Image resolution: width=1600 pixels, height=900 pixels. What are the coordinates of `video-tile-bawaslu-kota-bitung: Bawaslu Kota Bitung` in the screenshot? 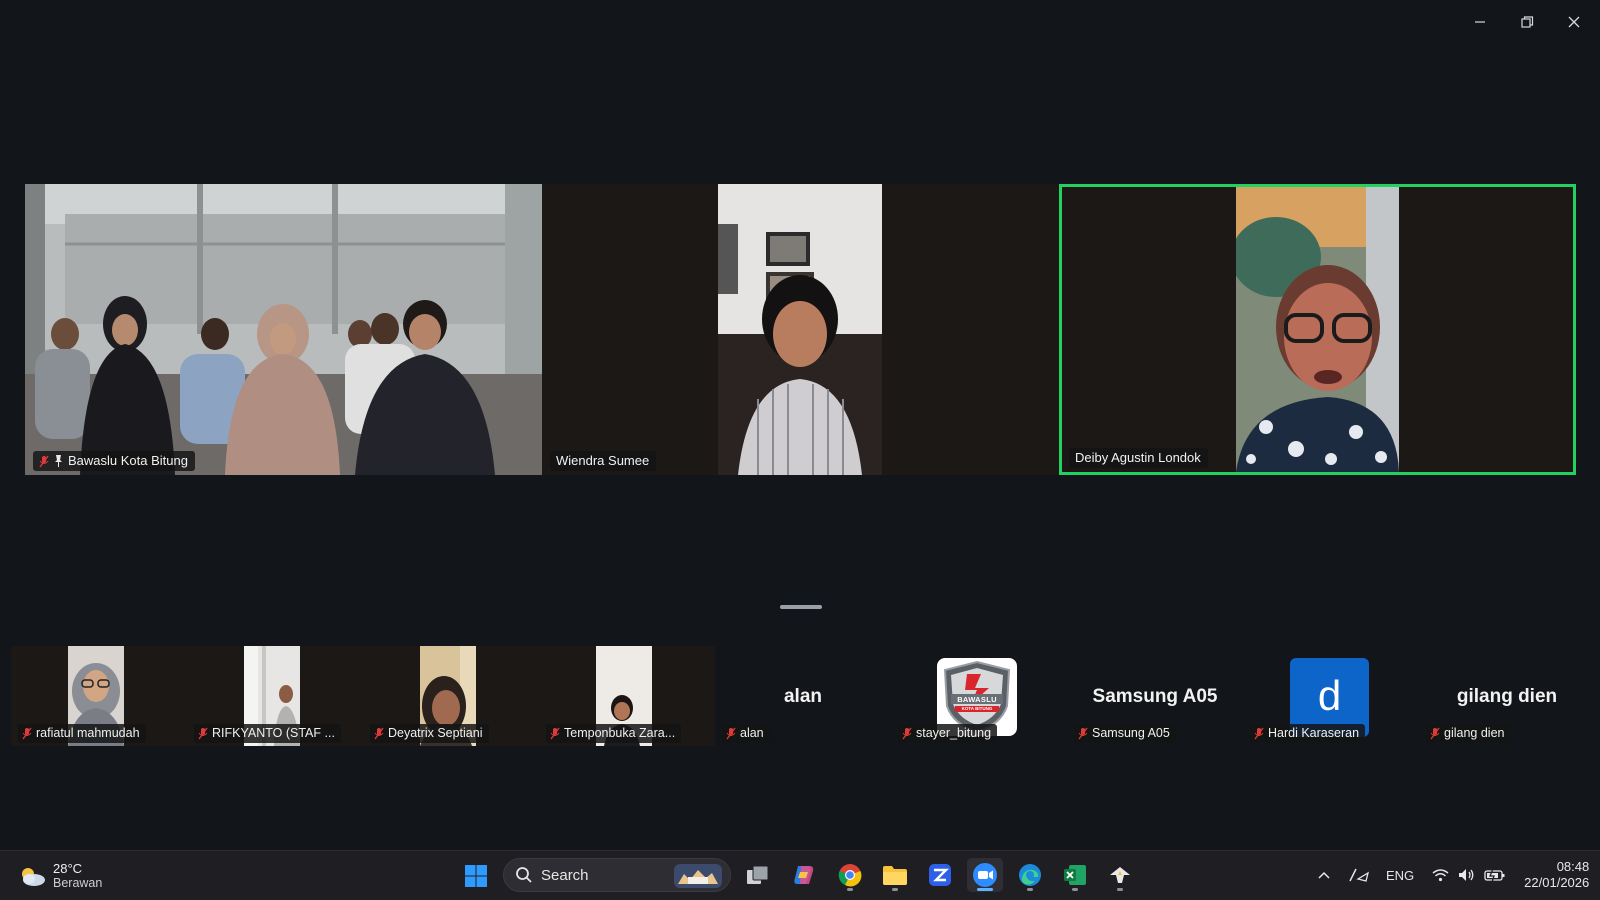 It's located at (283, 329).